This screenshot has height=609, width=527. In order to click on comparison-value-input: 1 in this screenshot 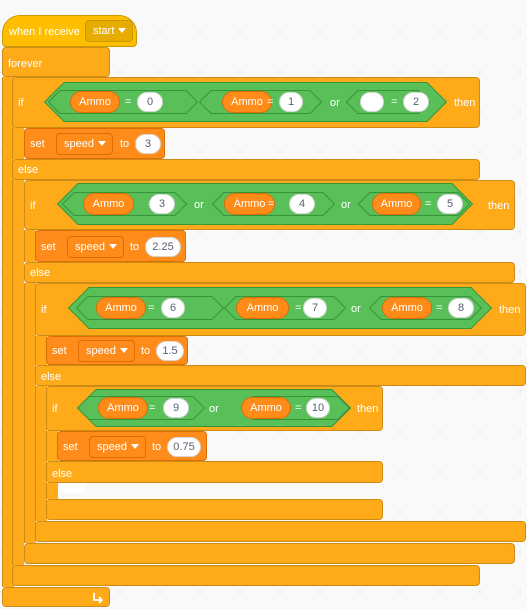, I will do `click(291, 102)`.